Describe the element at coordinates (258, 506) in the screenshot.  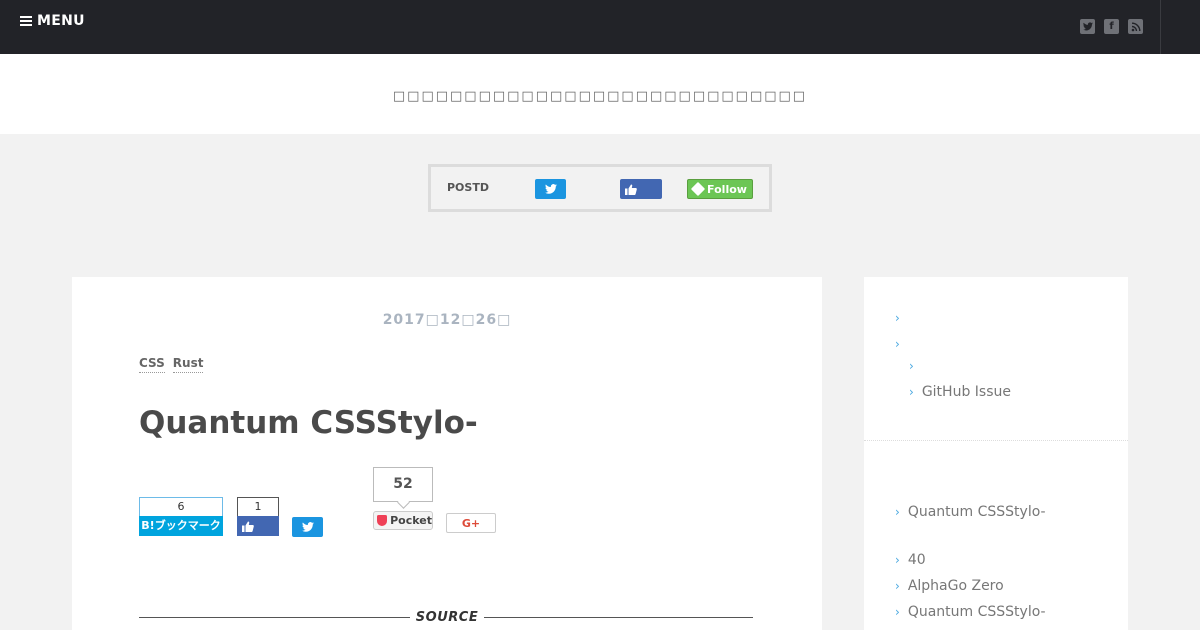
I see `facebook-count: 1` at that location.